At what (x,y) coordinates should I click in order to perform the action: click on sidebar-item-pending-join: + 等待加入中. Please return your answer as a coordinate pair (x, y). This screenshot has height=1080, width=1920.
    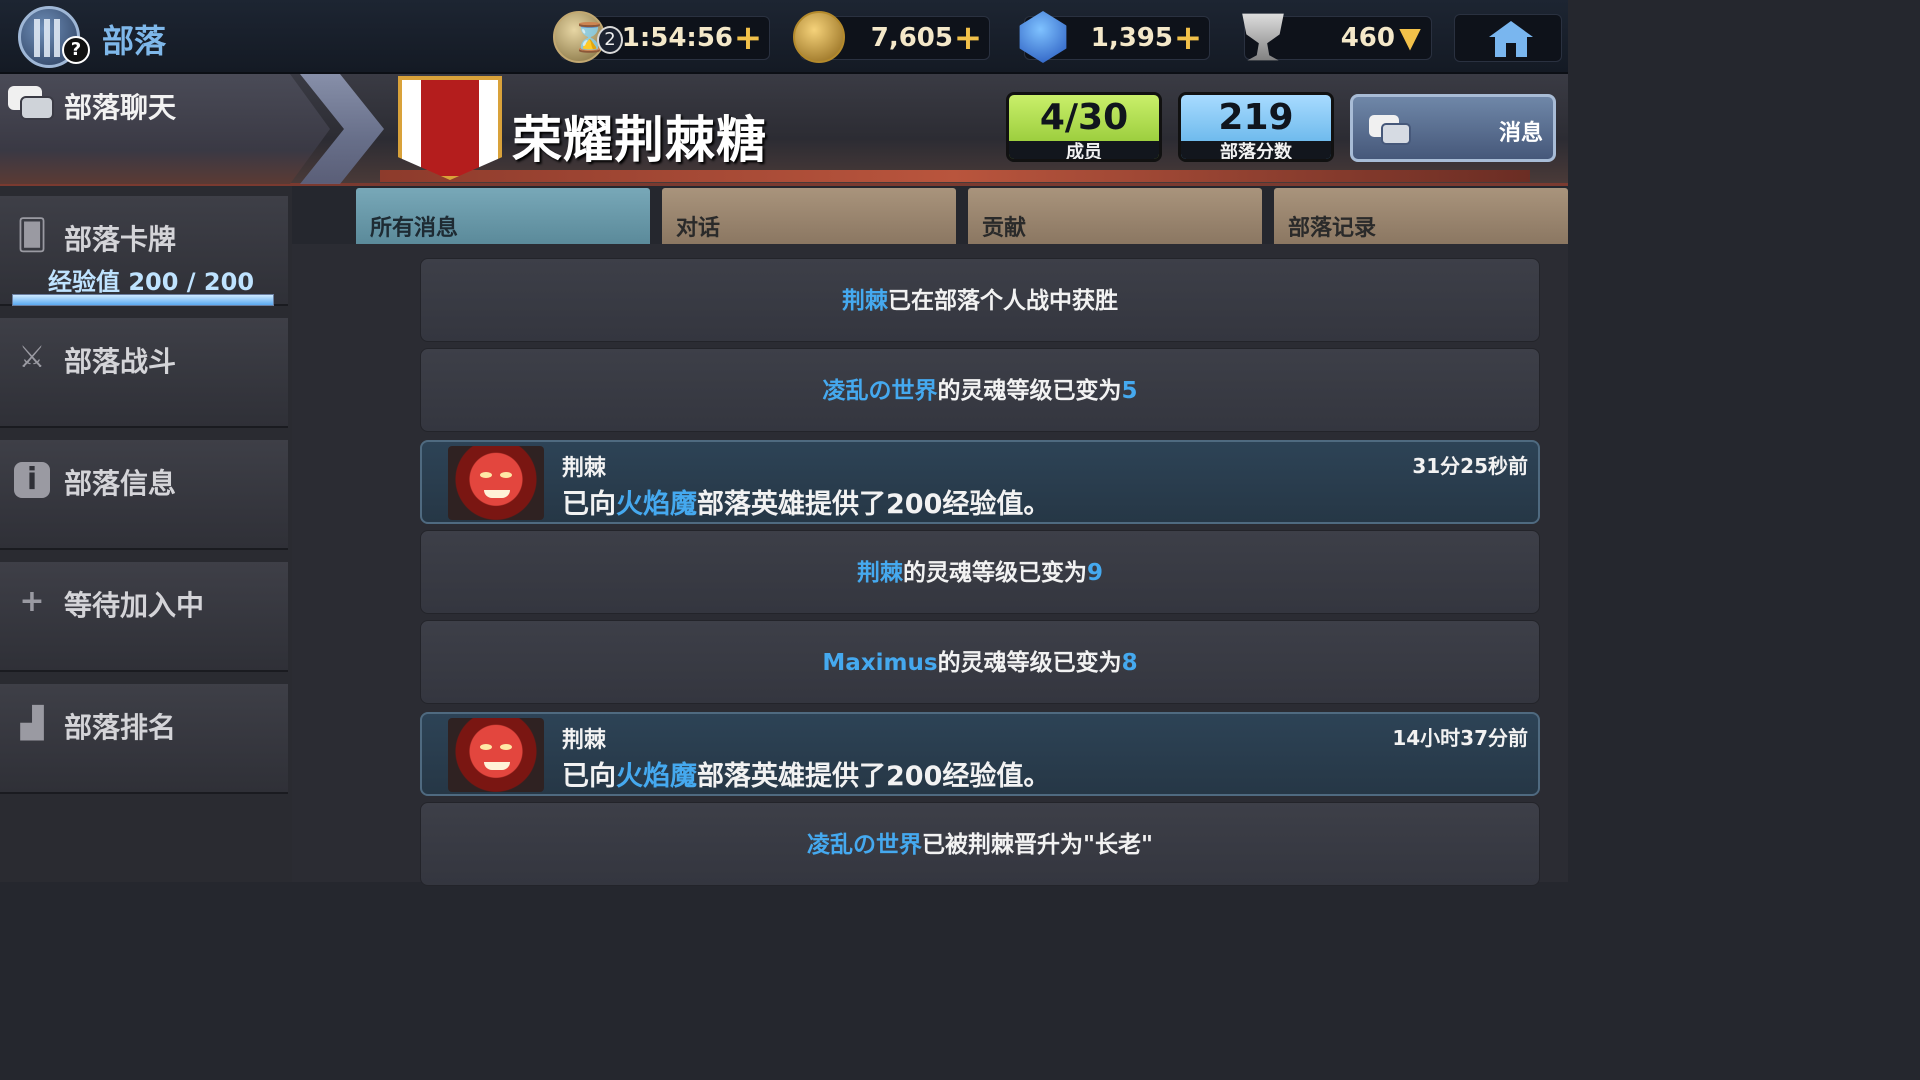
    Looking at the image, I should click on (144, 617).